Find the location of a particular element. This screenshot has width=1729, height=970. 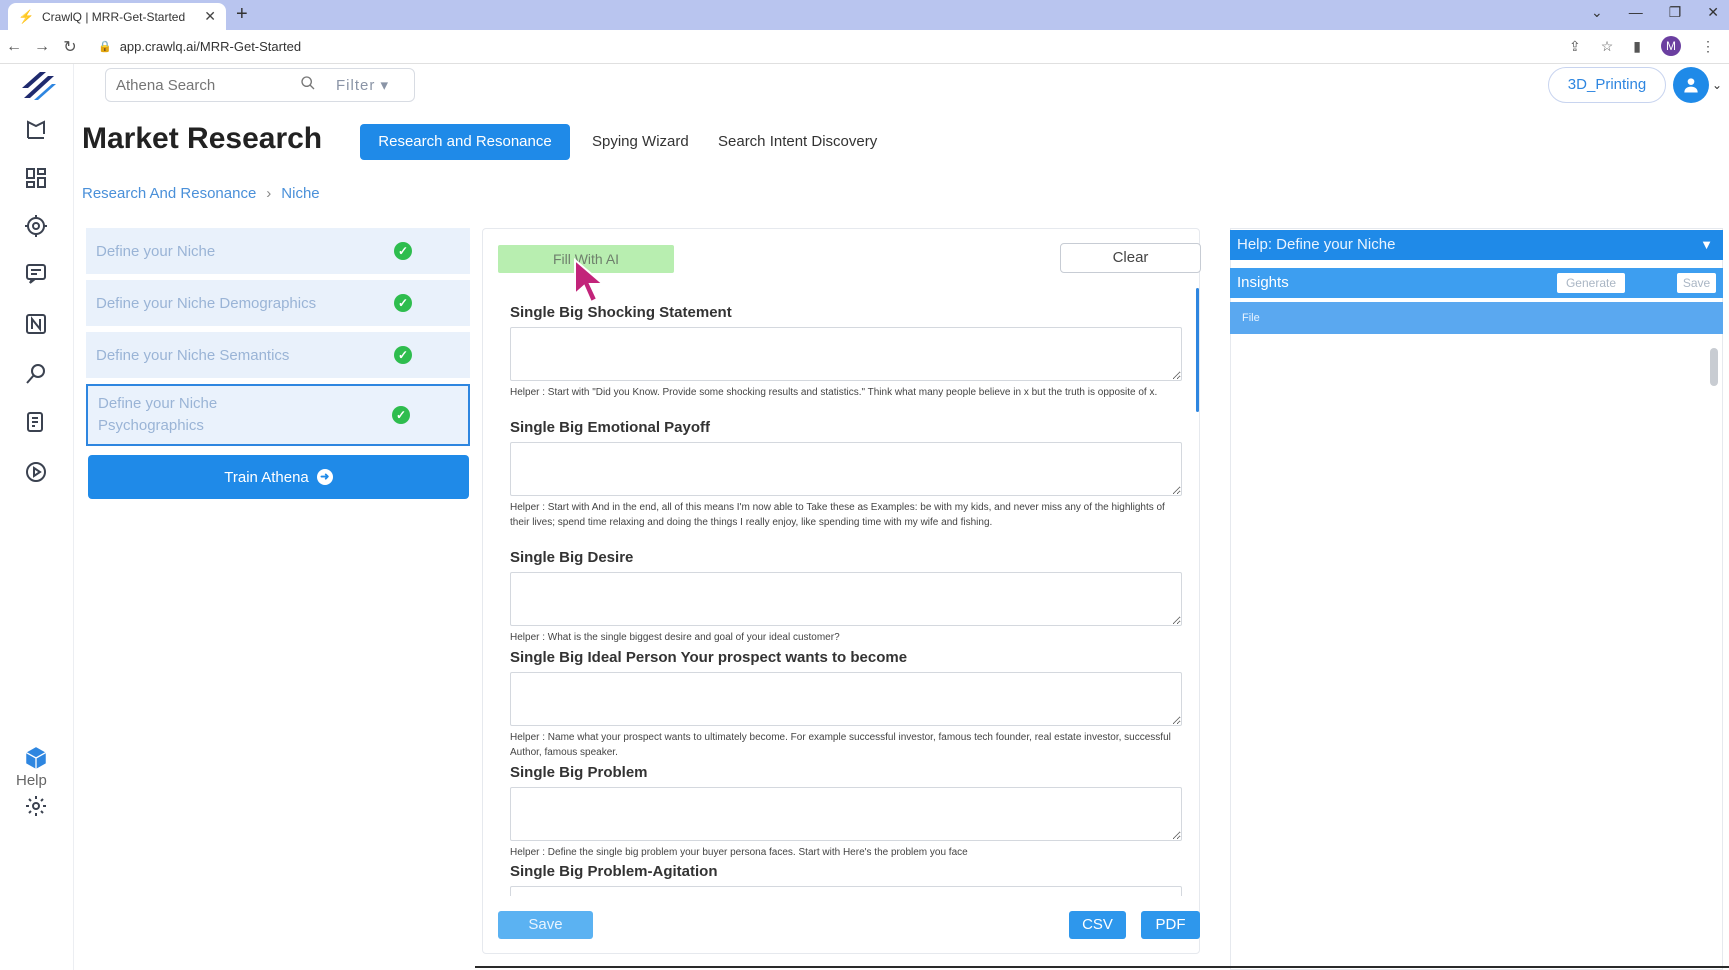

step-define-niche-psychographics: Define your Niche Psychographics ✓ is located at coordinates (278, 415).